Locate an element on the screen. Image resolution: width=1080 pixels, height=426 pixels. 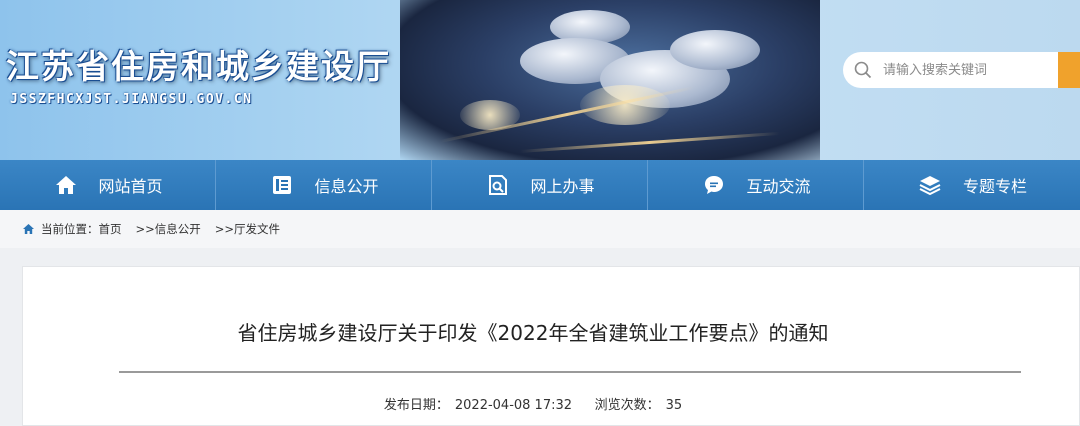
site-domain: JSSZFHCXJST.JIANGSU.GOV.CN is located at coordinates (131, 99).